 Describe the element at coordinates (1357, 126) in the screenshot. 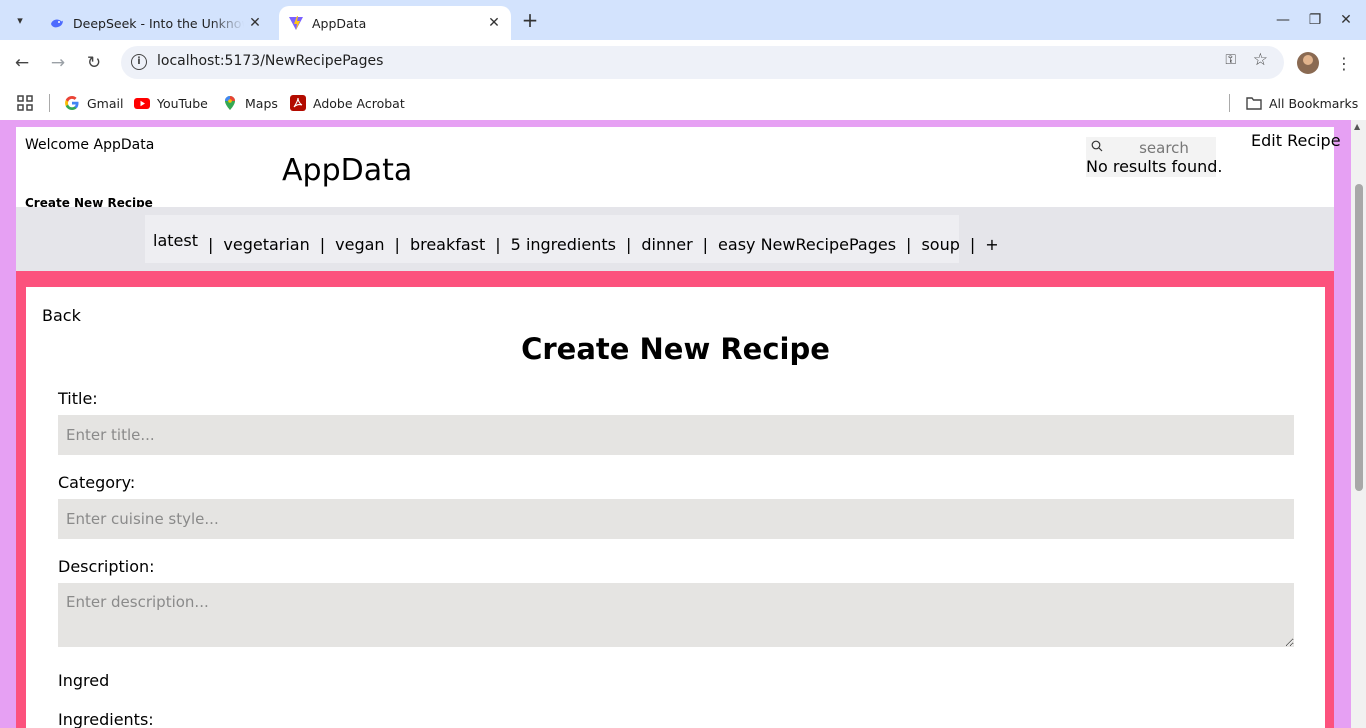

I see `scroll-up-arrow-icon: ▲` at that location.